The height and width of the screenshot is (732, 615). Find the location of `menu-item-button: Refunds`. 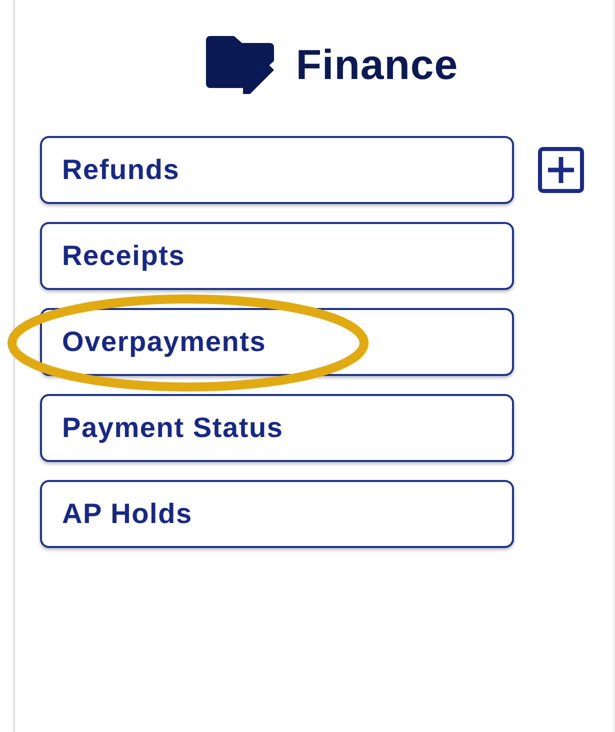

menu-item-button: Refunds is located at coordinates (277, 170).